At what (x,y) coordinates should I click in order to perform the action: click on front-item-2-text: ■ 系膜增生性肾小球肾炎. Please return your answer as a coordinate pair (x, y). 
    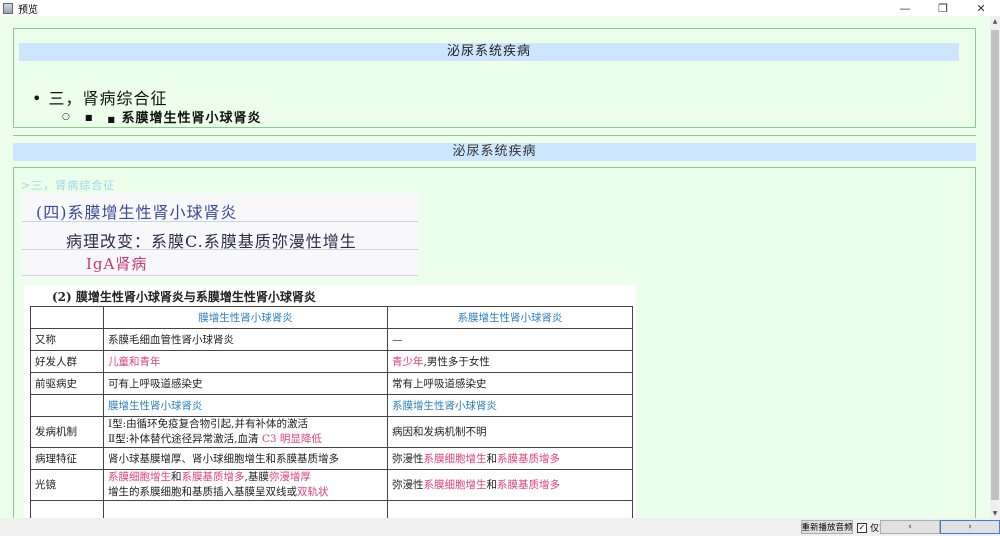
    Looking at the image, I should click on (184, 116).